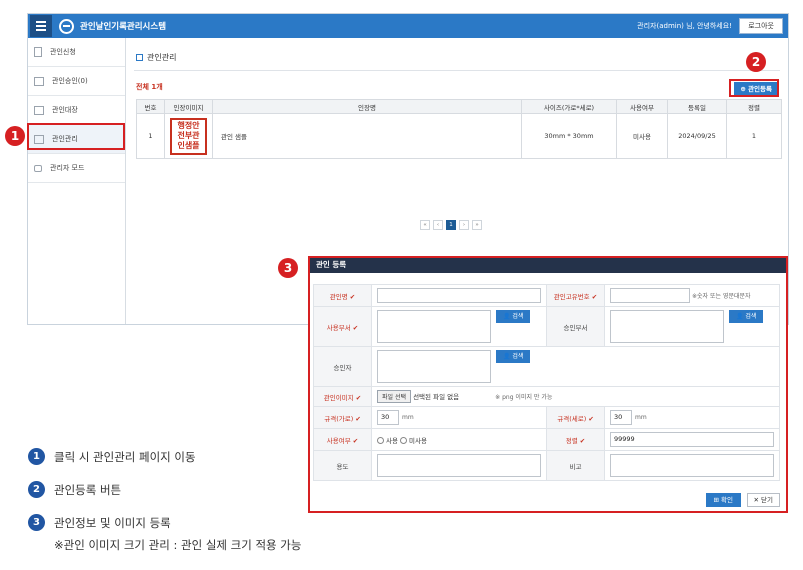  What do you see at coordinates (761, 26) in the screenshot?
I see `logout-button: 로그아웃` at bounding box center [761, 26].